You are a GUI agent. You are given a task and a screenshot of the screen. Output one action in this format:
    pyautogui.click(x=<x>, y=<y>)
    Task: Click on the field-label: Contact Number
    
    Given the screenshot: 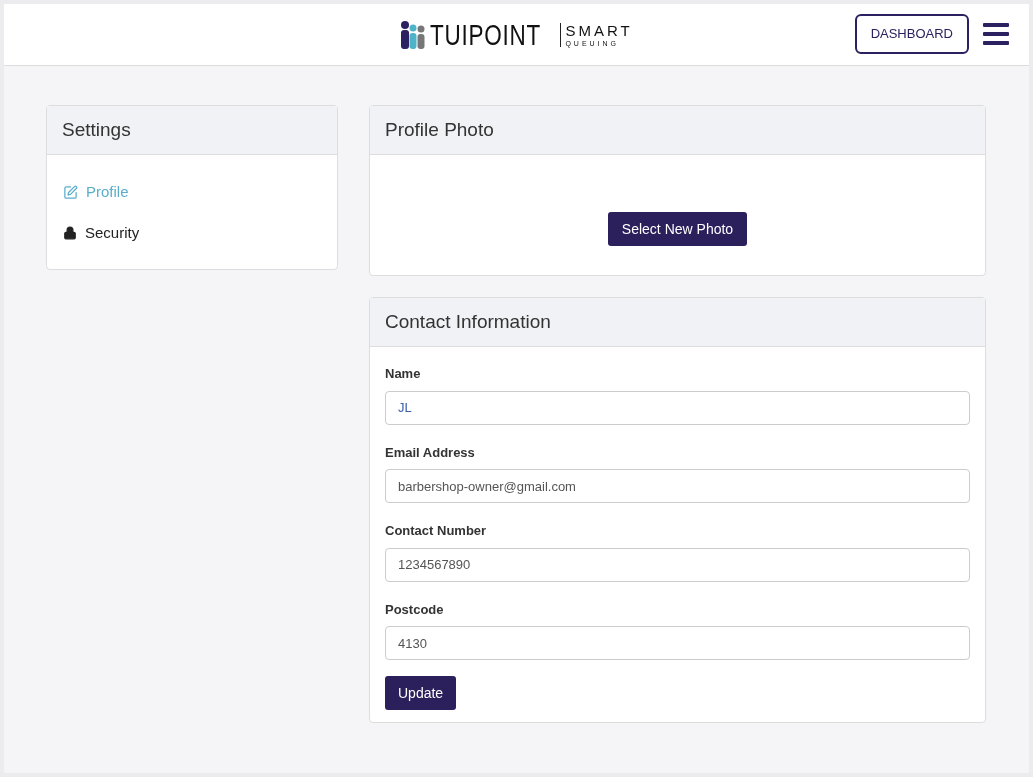 What is the action you would take?
    pyautogui.click(x=436, y=531)
    